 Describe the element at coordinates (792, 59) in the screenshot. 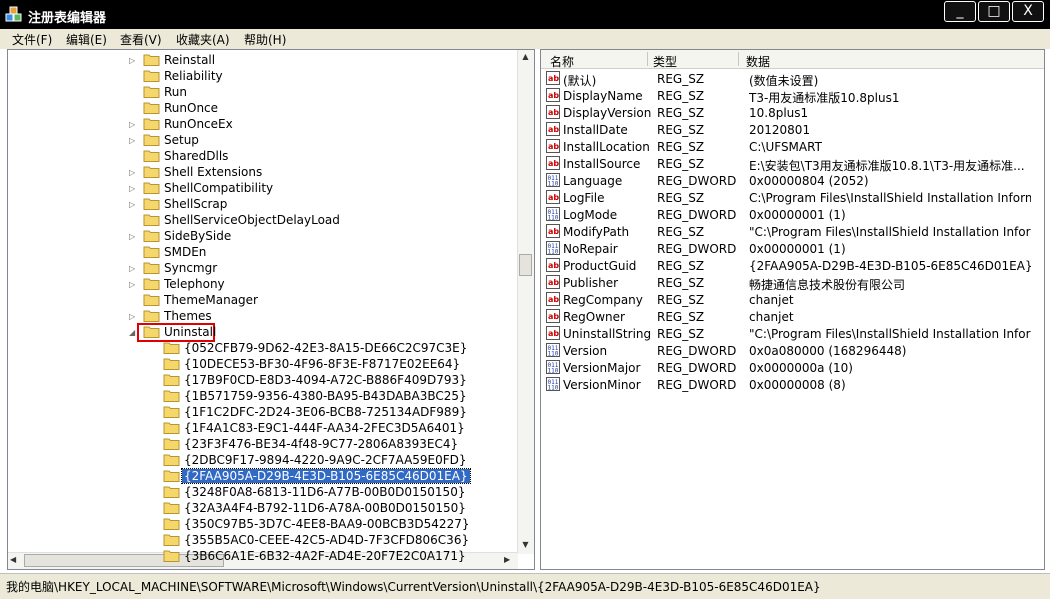

I see `list-header: 名称 类型 数据` at that location.